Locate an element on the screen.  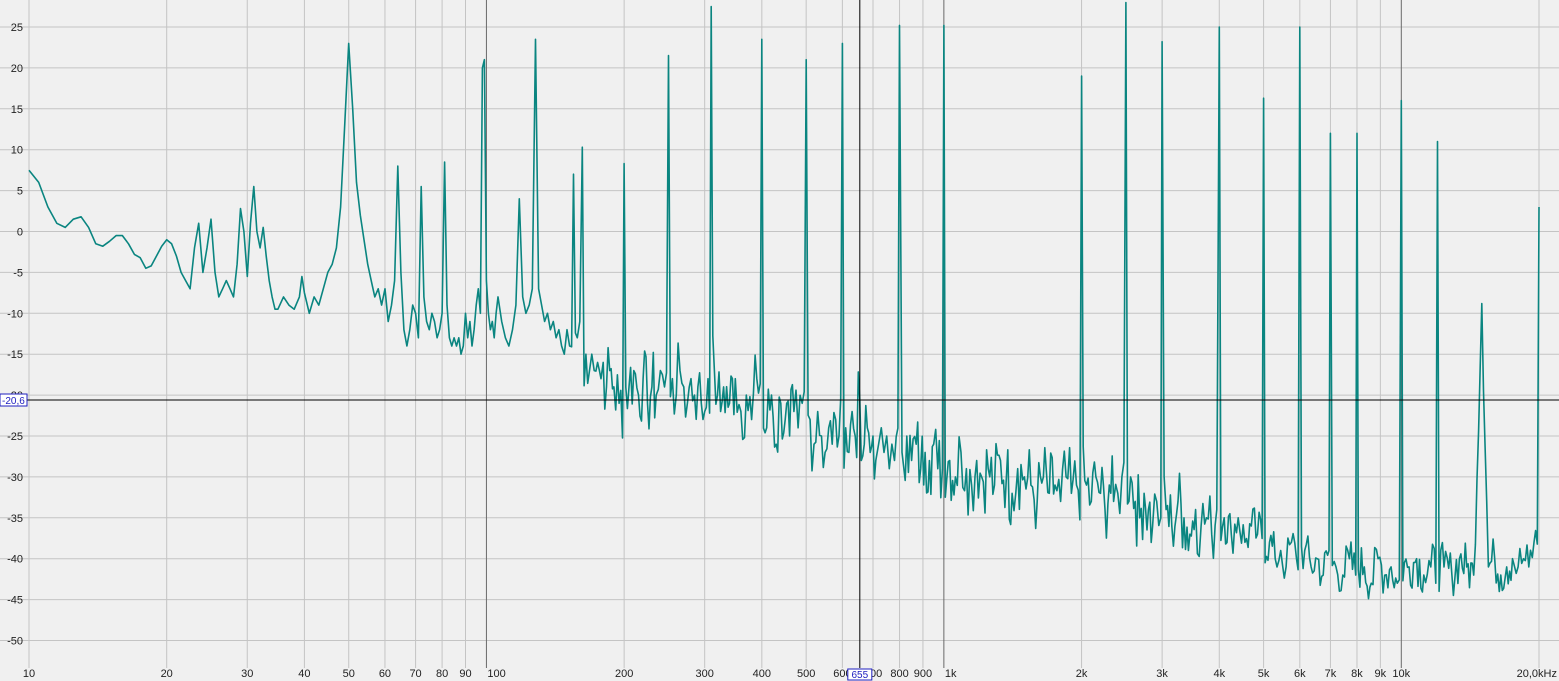
x-tick-label: 200 is located at coordinates (624, 674).